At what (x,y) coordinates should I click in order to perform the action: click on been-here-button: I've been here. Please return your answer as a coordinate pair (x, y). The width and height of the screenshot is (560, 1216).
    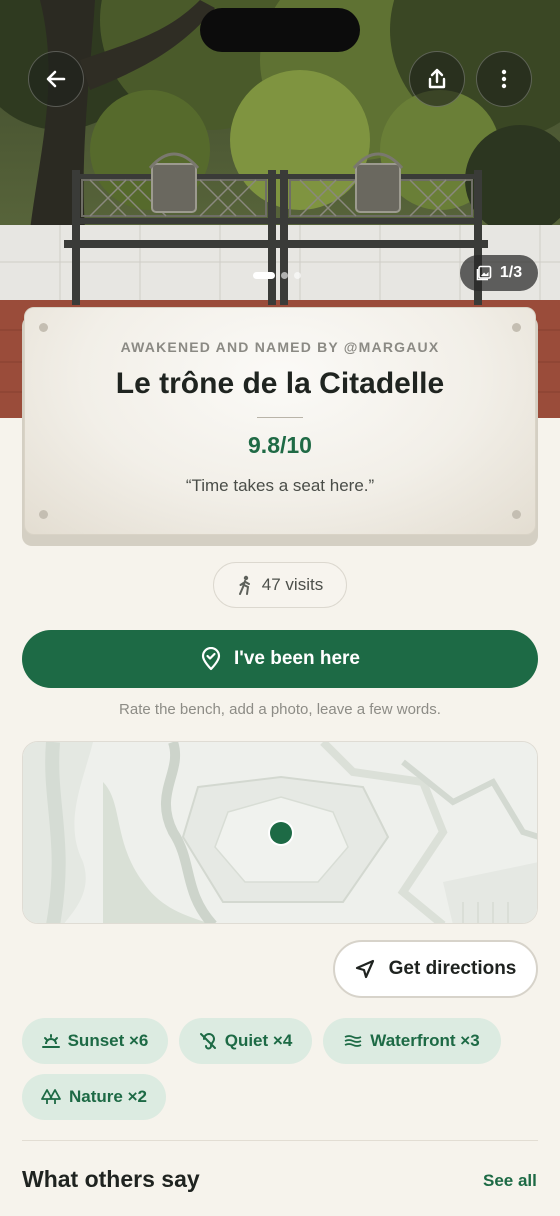
    Looking at the image, I should click on (280, 659).